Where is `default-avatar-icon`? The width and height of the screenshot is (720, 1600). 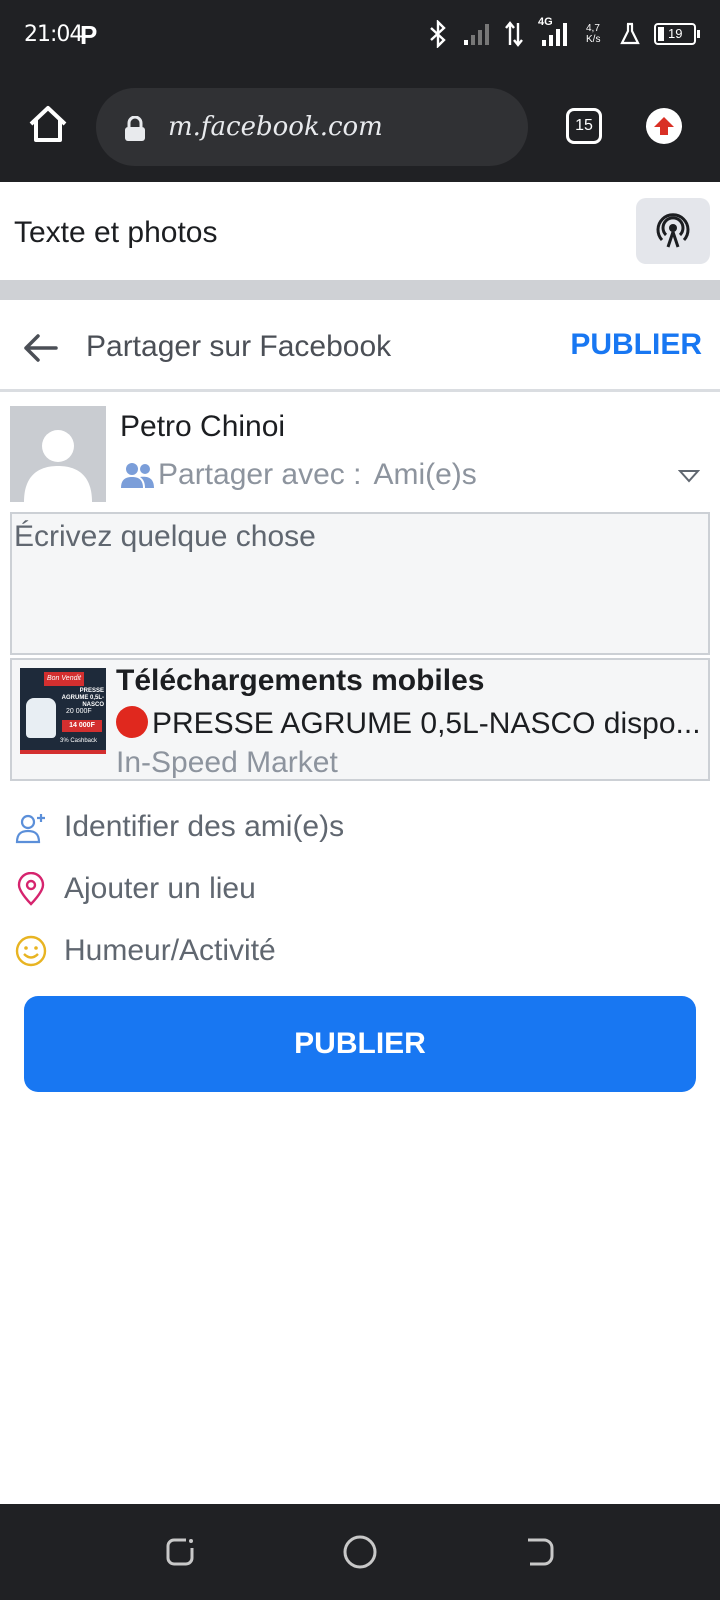
default-avatar-icon is located at coordinates (58, 466).